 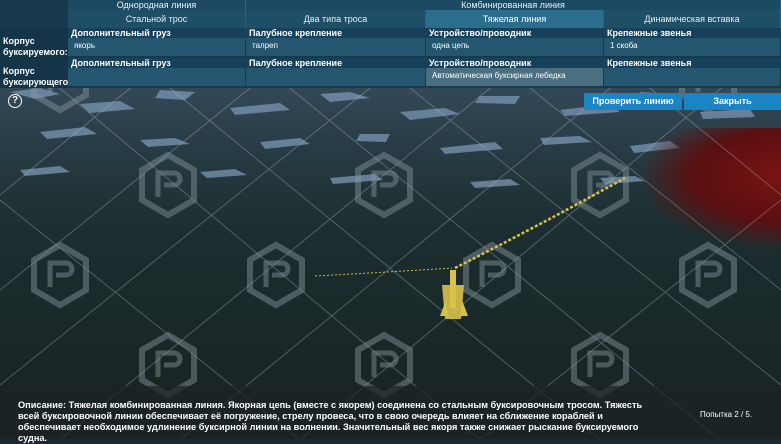 I want to click on field-value-deck-mount, so click(x=336, y=77).